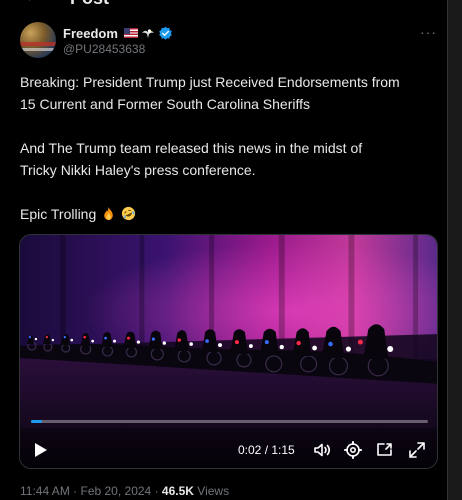 This screenshot has height=500, width=462. What do you see at coordinates (385, 450) in the screenshot?
I see `picture-in-picture-icon` at bounding box center [385, 450].